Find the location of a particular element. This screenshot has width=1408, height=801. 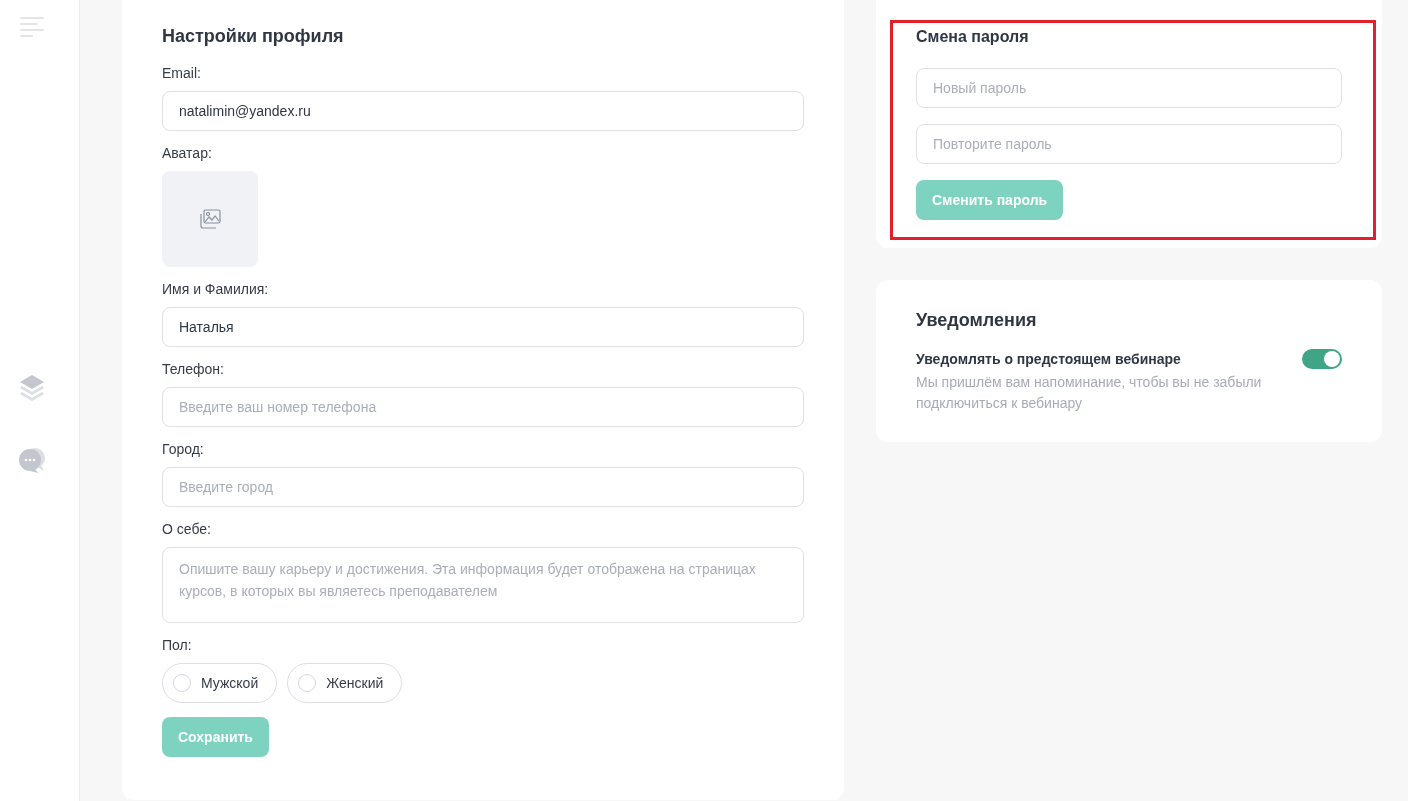

setting-description: Мы пришлём вам напоминание, чтобы вы не забыли подключиться к вебинару is located at coordinates (1089, 393).